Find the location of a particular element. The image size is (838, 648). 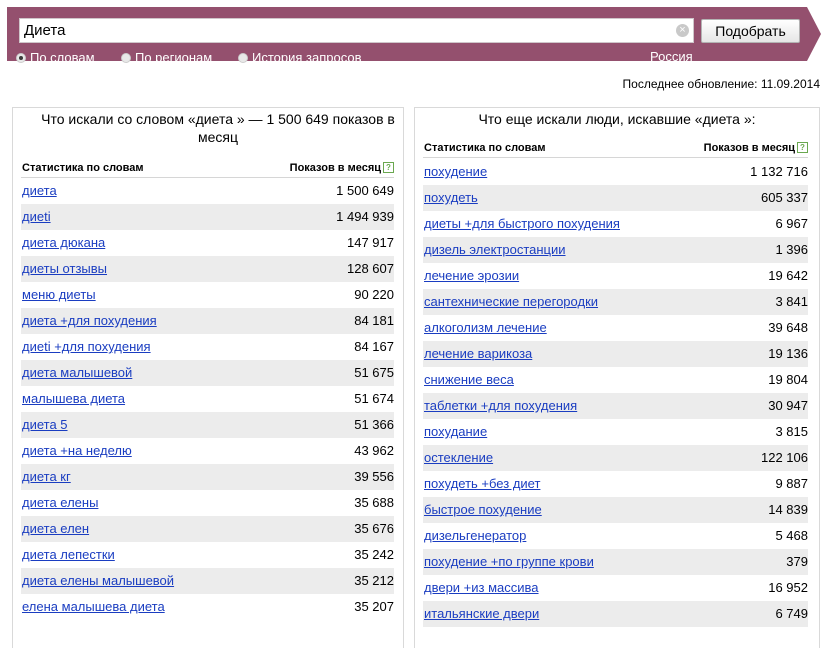

table-row: похудание 3 815 is located at coordinates (615, 432).